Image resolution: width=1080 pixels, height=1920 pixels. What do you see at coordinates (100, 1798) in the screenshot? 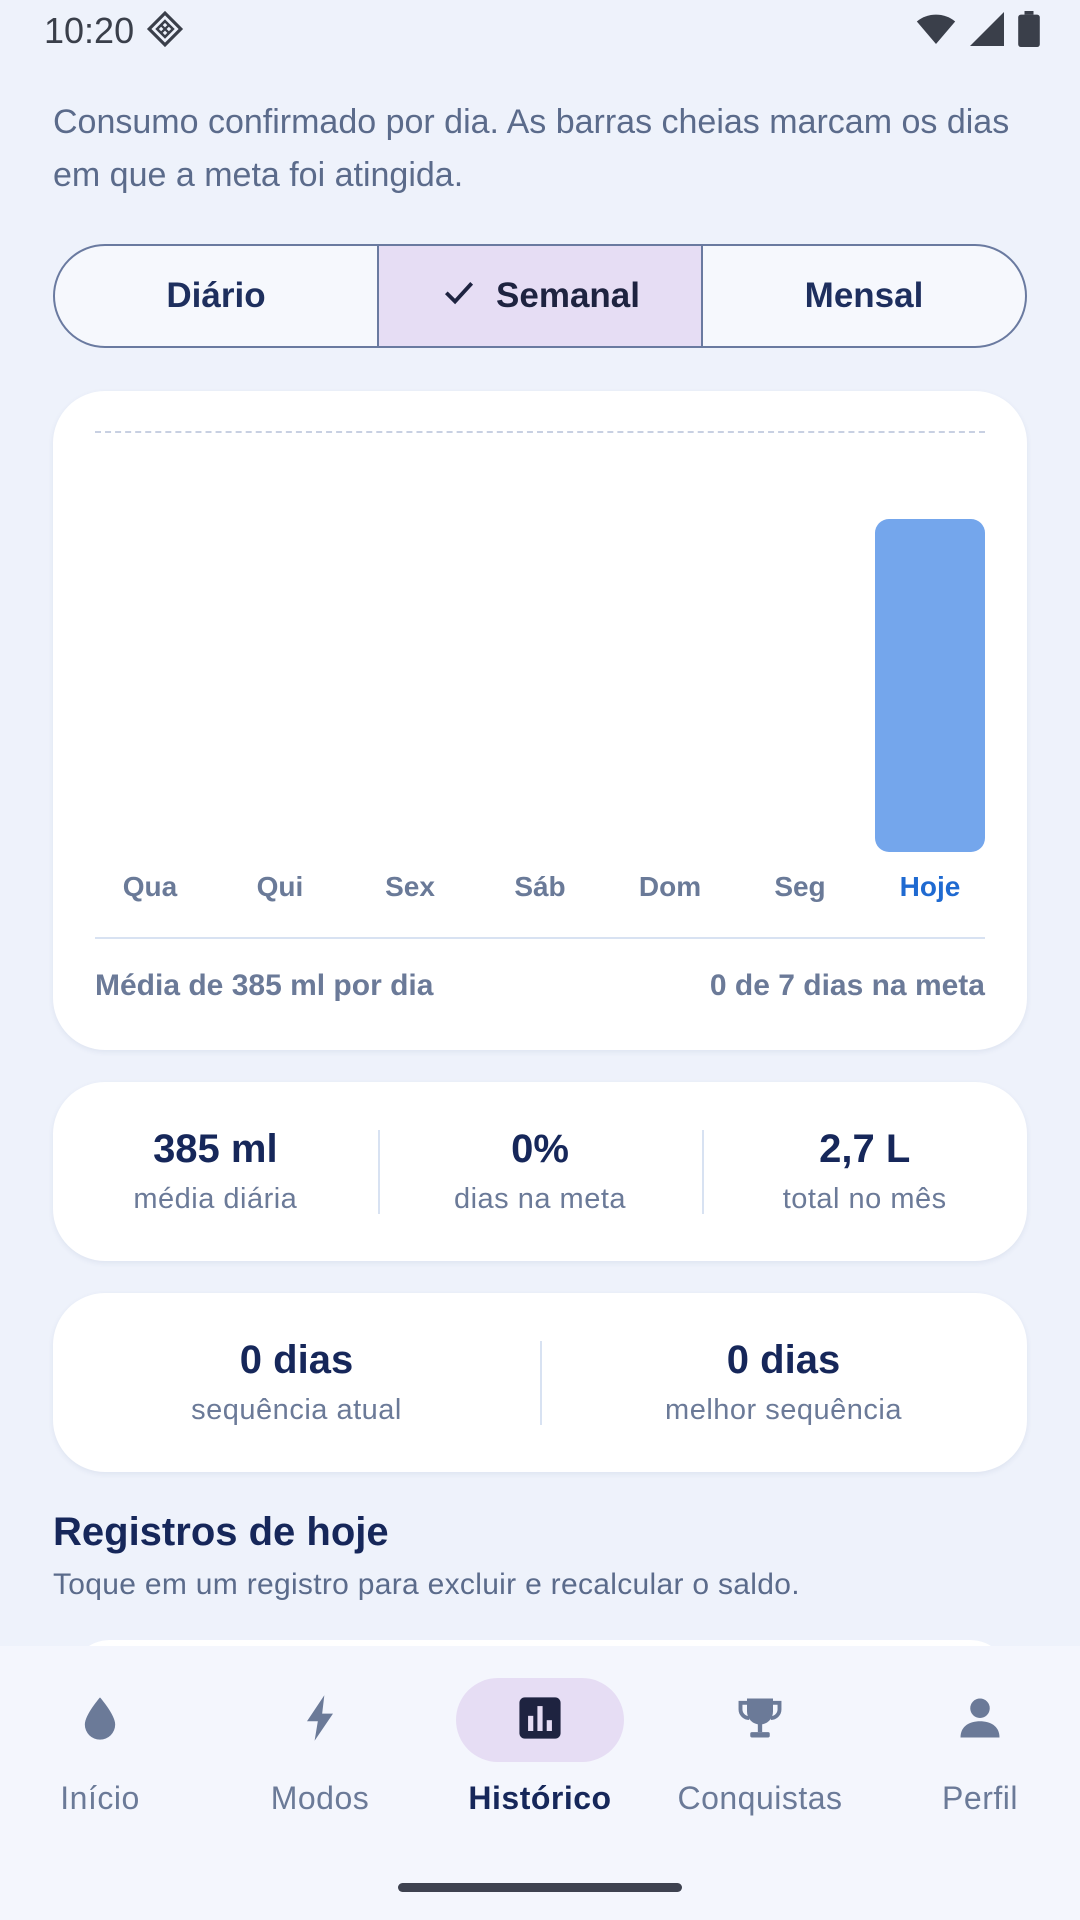
I see `nav-label: Início` at bounding box center [100, 1798].